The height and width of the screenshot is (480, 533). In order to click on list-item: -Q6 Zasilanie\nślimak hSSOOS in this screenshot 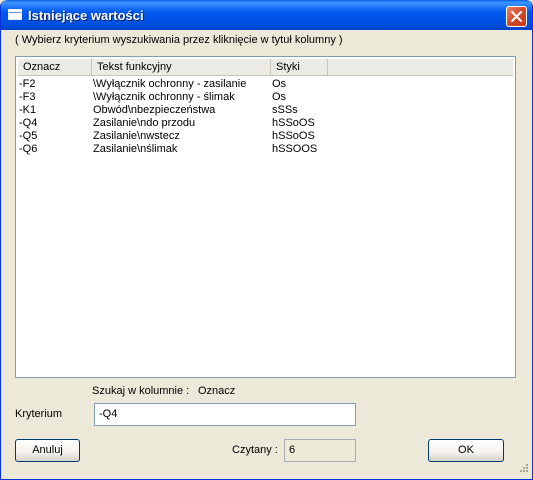, I will do `click(265, 149)`.